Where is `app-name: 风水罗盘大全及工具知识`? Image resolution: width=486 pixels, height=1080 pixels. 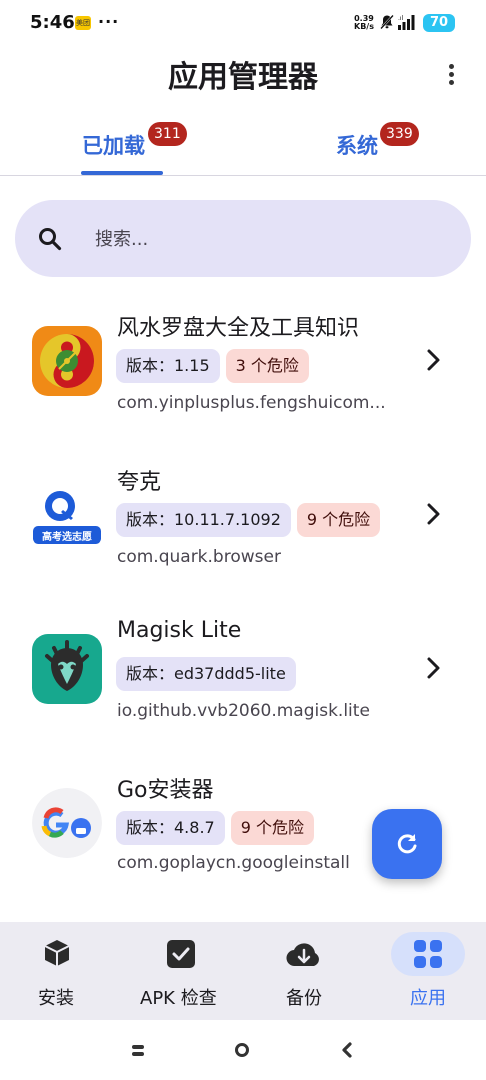 app-name: 风水罗盘大全及工具知识 is located at coordinates (238, 328).